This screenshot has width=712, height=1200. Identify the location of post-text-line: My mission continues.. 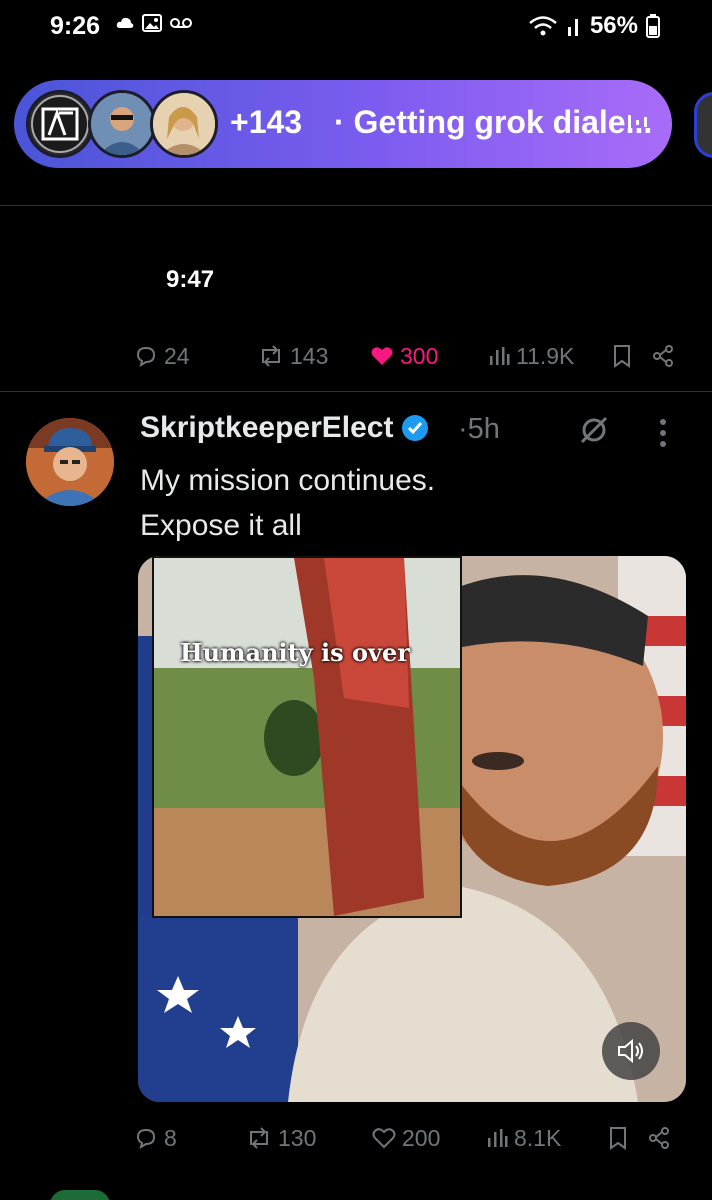
(288, 480).